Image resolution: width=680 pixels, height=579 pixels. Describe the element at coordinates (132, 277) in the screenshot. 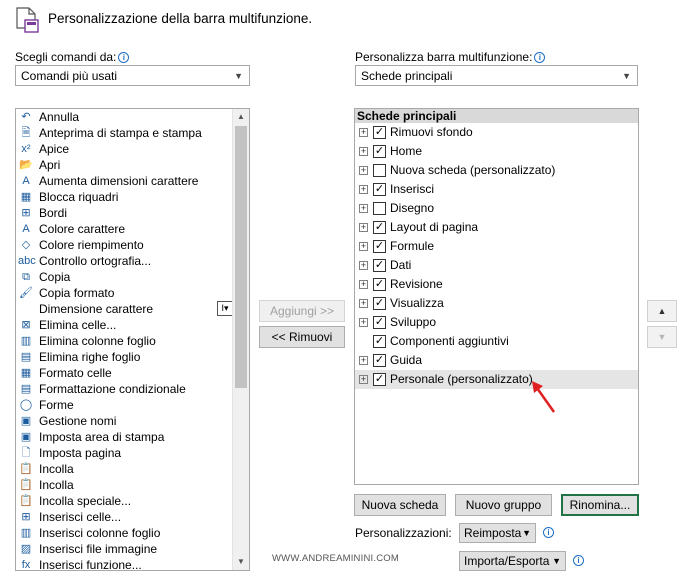

I see `command-list-item: ⧉ Copia` at that location.